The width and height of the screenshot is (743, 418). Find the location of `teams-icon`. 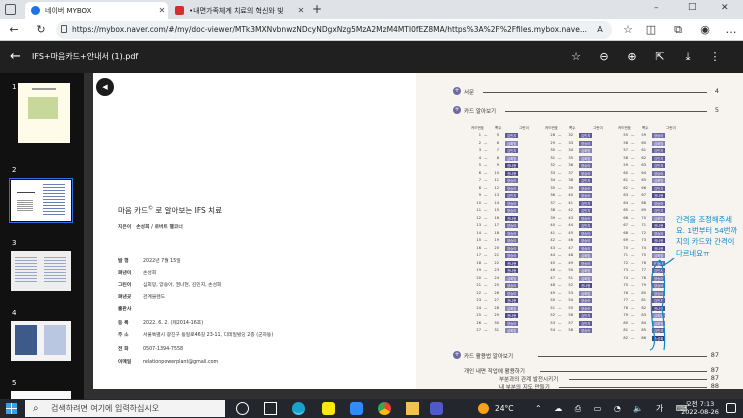

teams-icon is located at coordinates (436, 408).